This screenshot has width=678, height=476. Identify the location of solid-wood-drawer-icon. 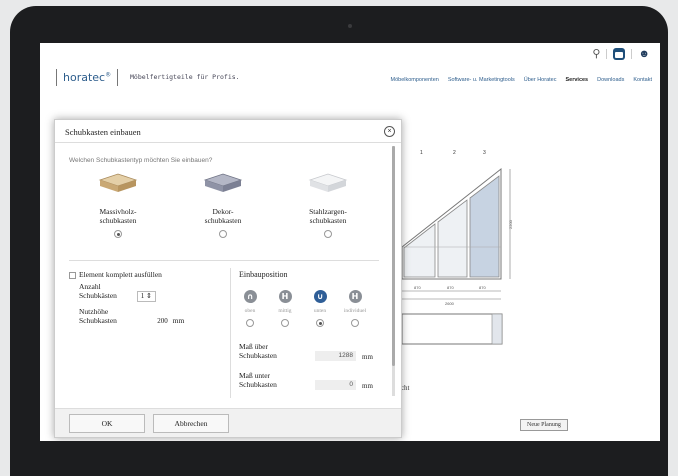
(118, 182).